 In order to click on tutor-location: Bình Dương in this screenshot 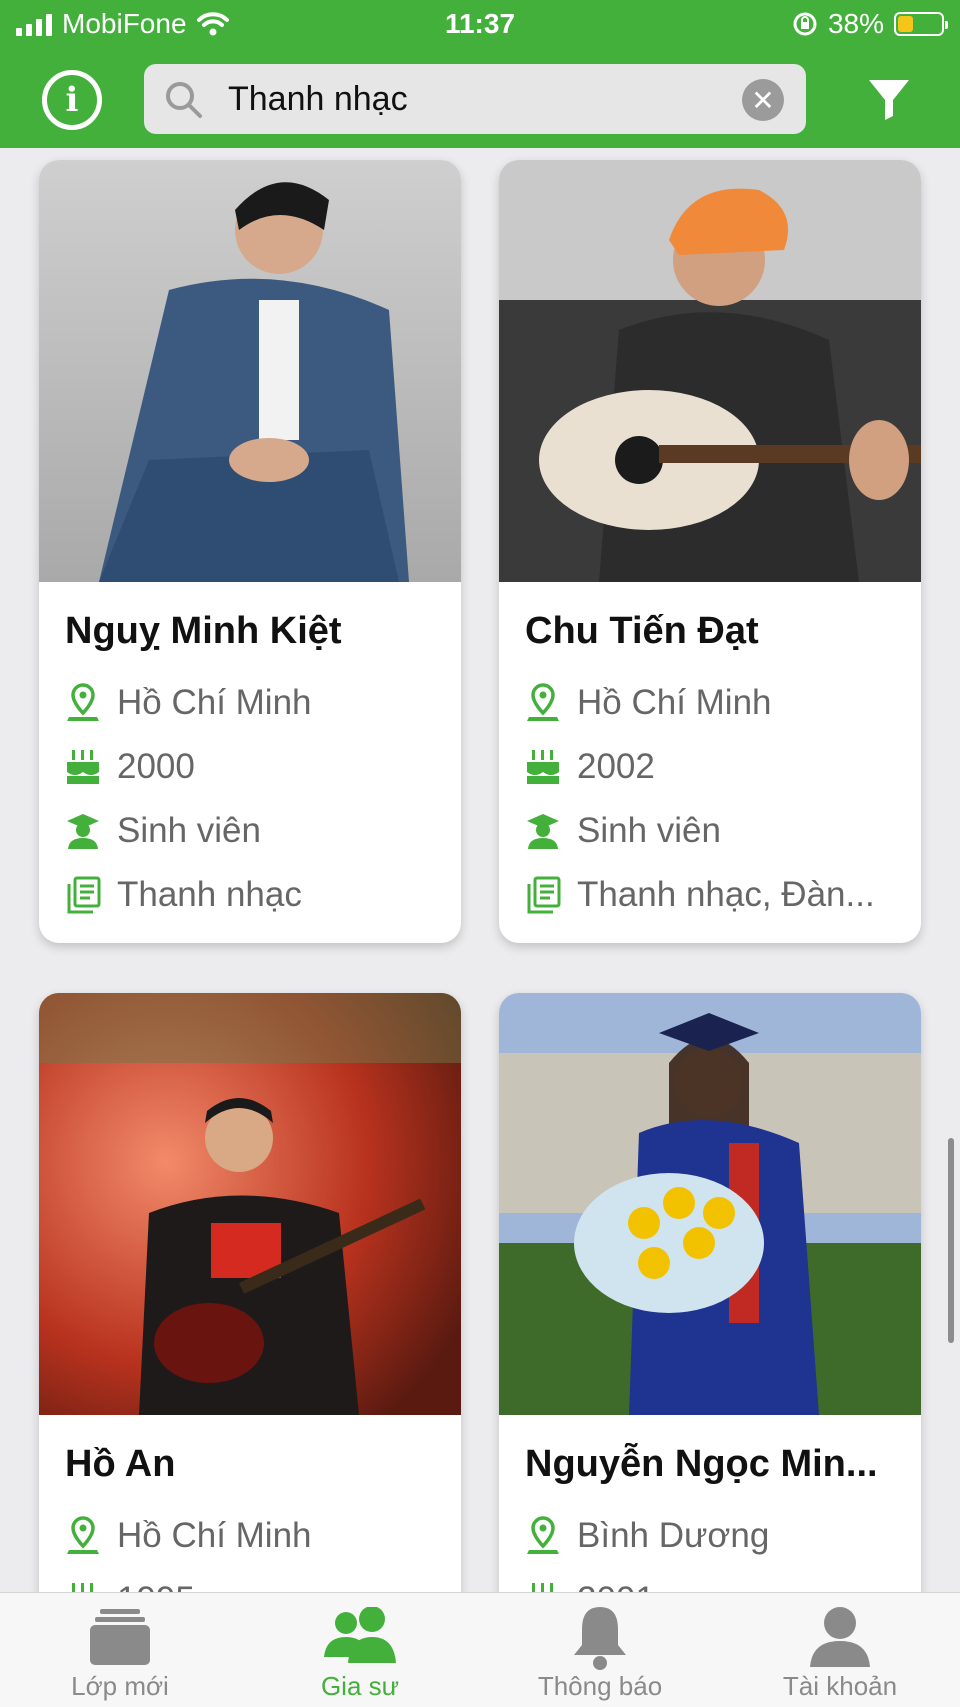, I will do `click(710, 1536)`.